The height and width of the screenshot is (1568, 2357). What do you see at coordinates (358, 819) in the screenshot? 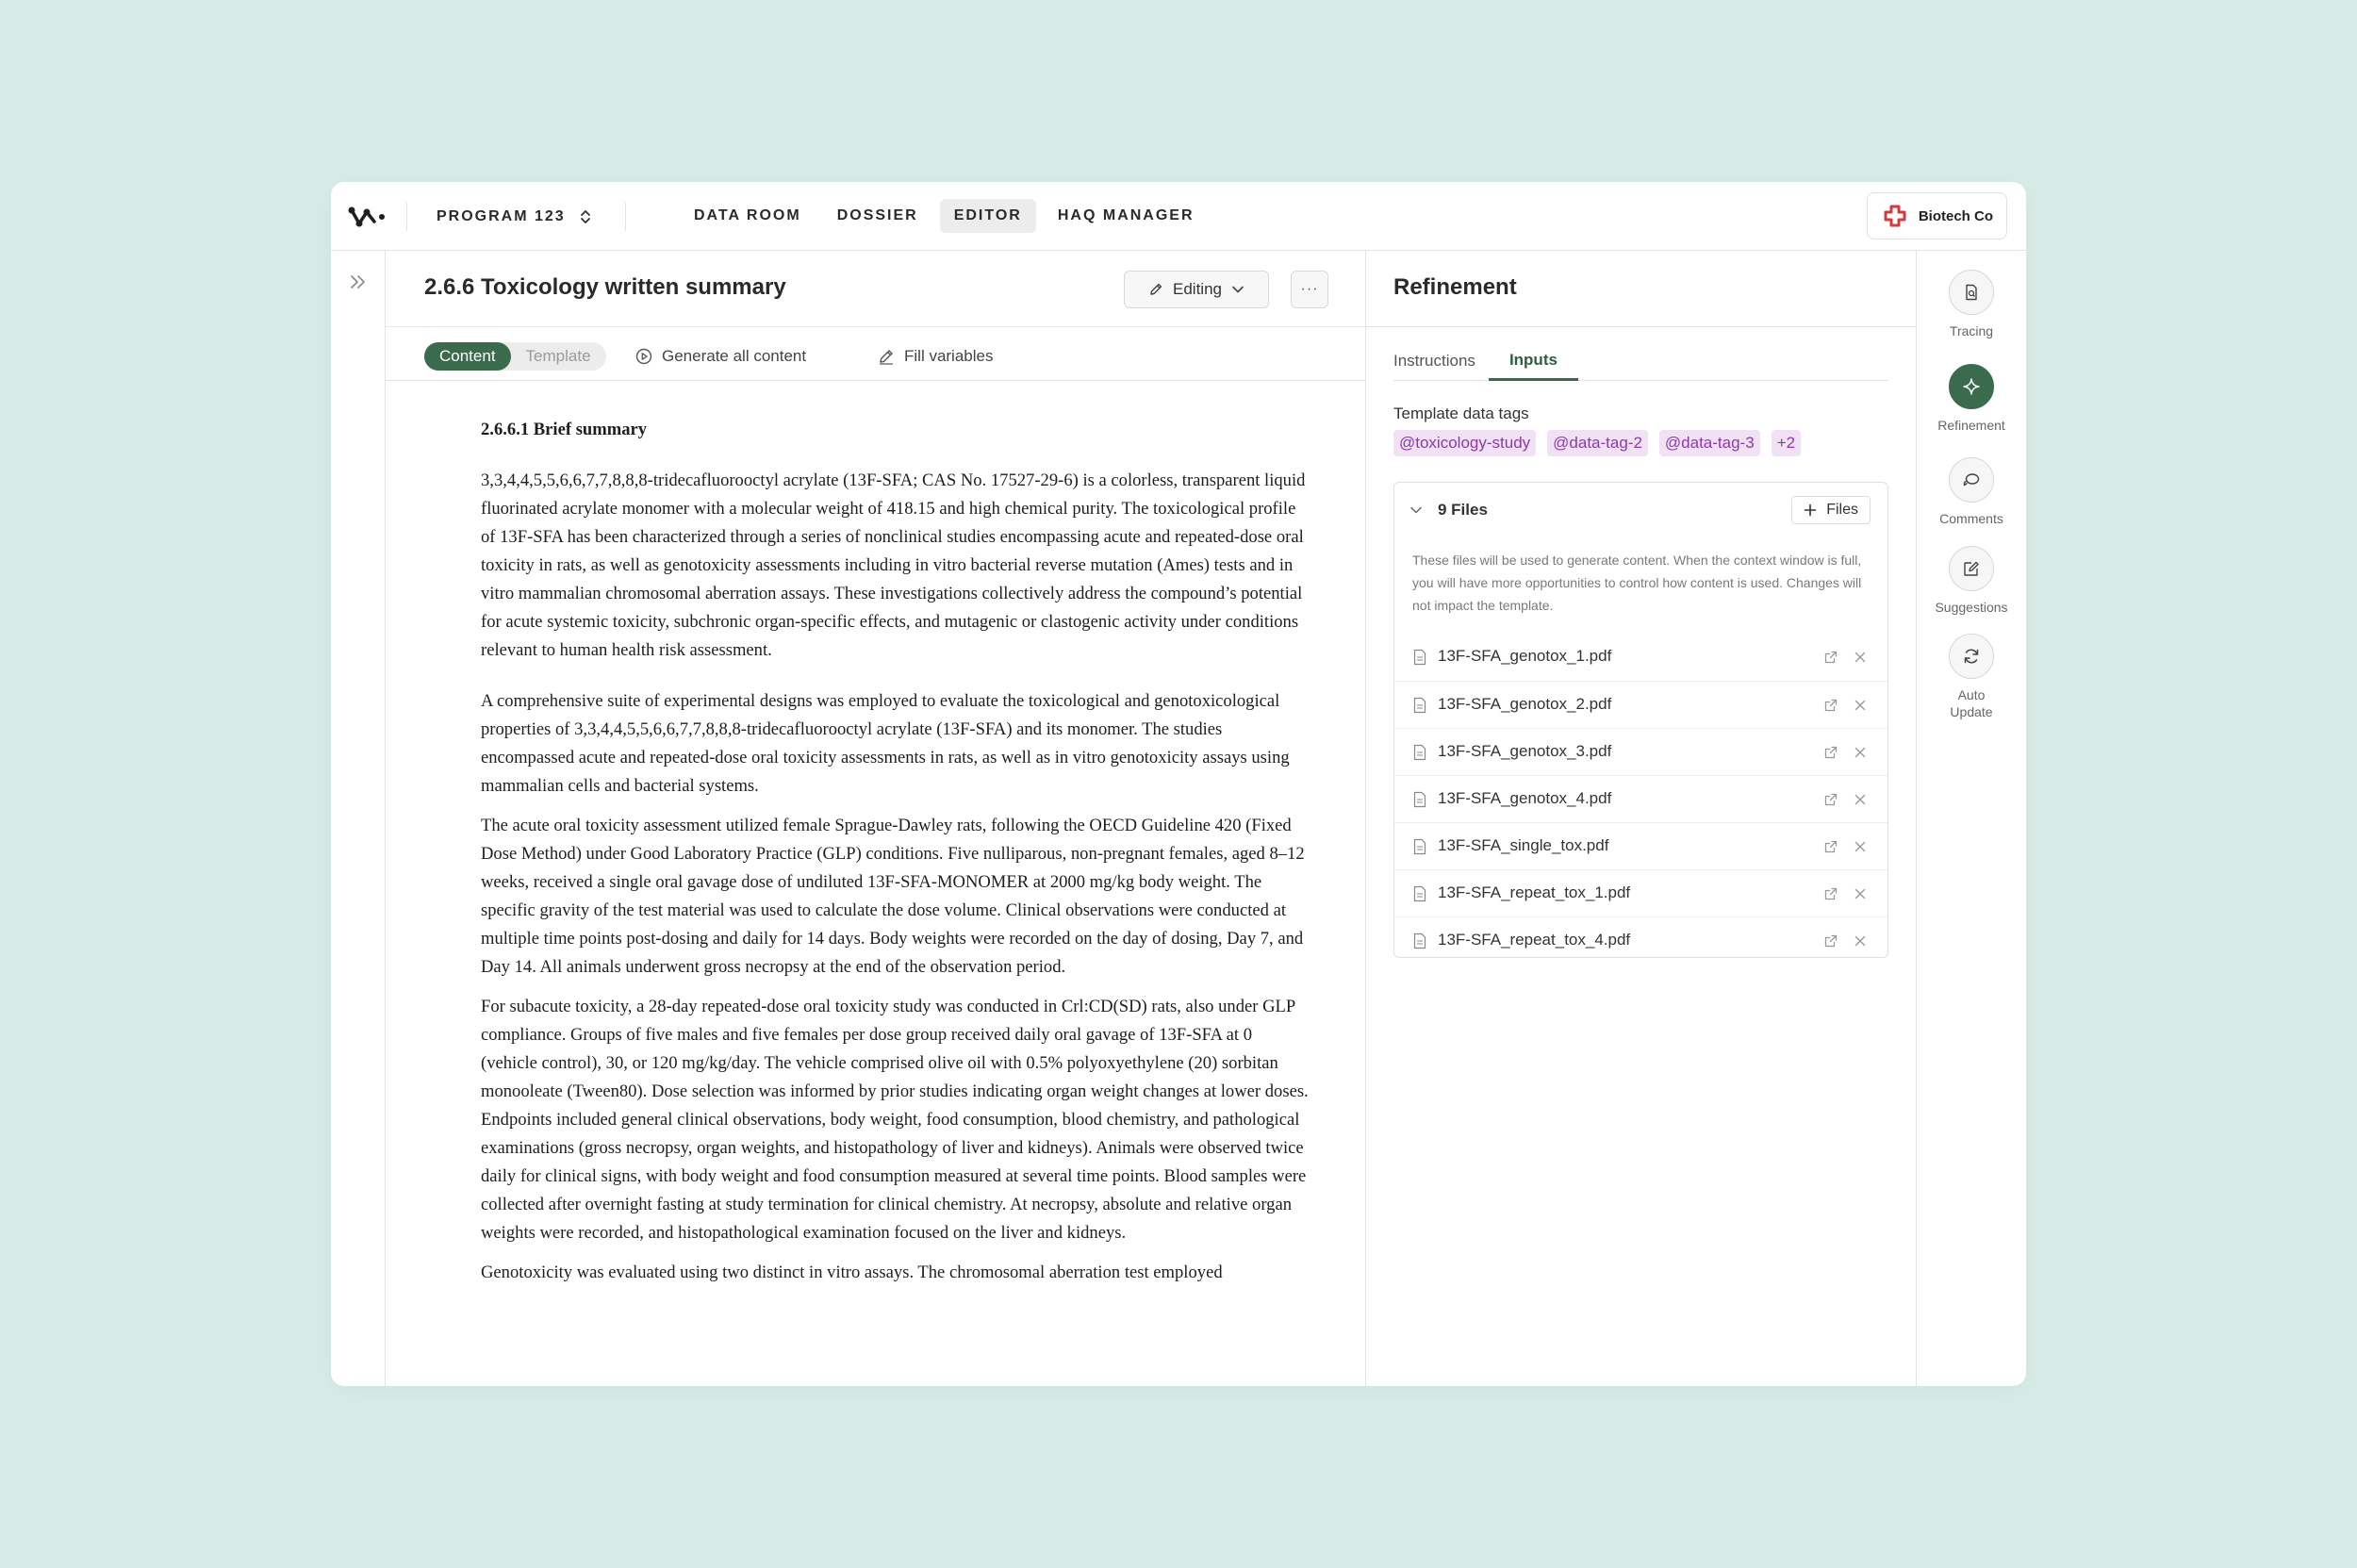
I see `left-rail` at bounding box center [358, 819].